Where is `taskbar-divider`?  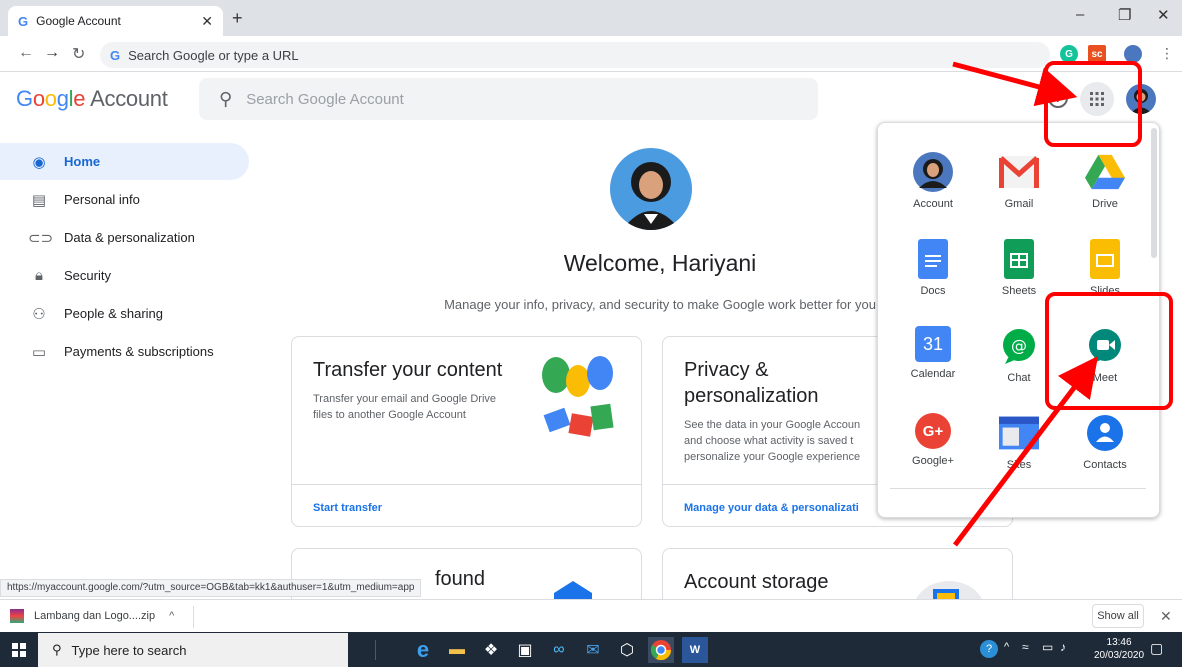
taskbar-divider is located at coordinates (375, 650).